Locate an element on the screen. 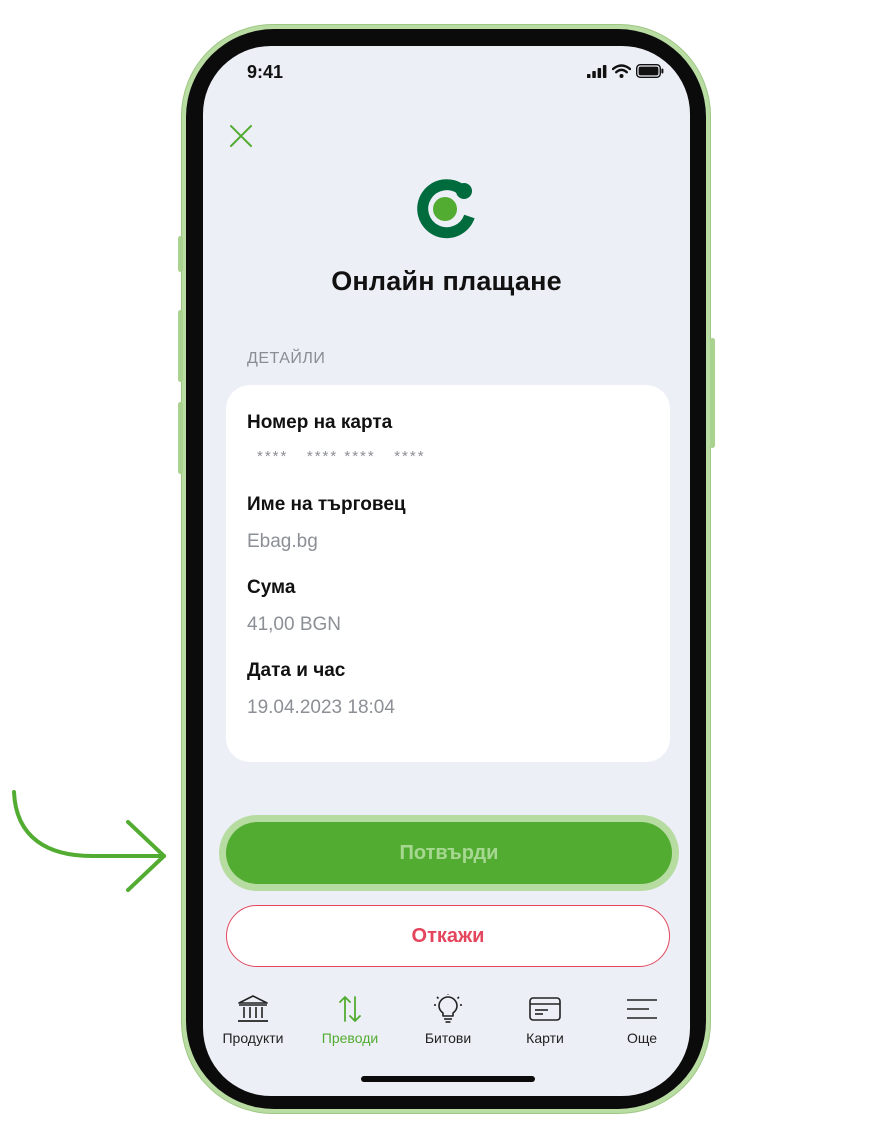 The width and height of the screenshot is (895, 1137). battery-icon is located at coordinates (650, 71).